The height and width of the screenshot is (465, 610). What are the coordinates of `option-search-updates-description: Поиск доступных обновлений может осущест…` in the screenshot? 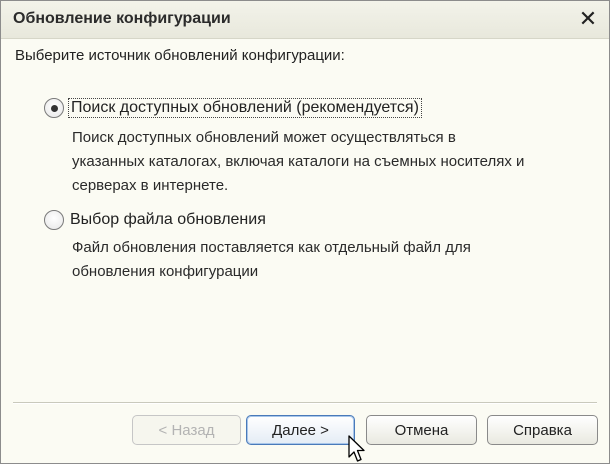 It's located at (334, 162).